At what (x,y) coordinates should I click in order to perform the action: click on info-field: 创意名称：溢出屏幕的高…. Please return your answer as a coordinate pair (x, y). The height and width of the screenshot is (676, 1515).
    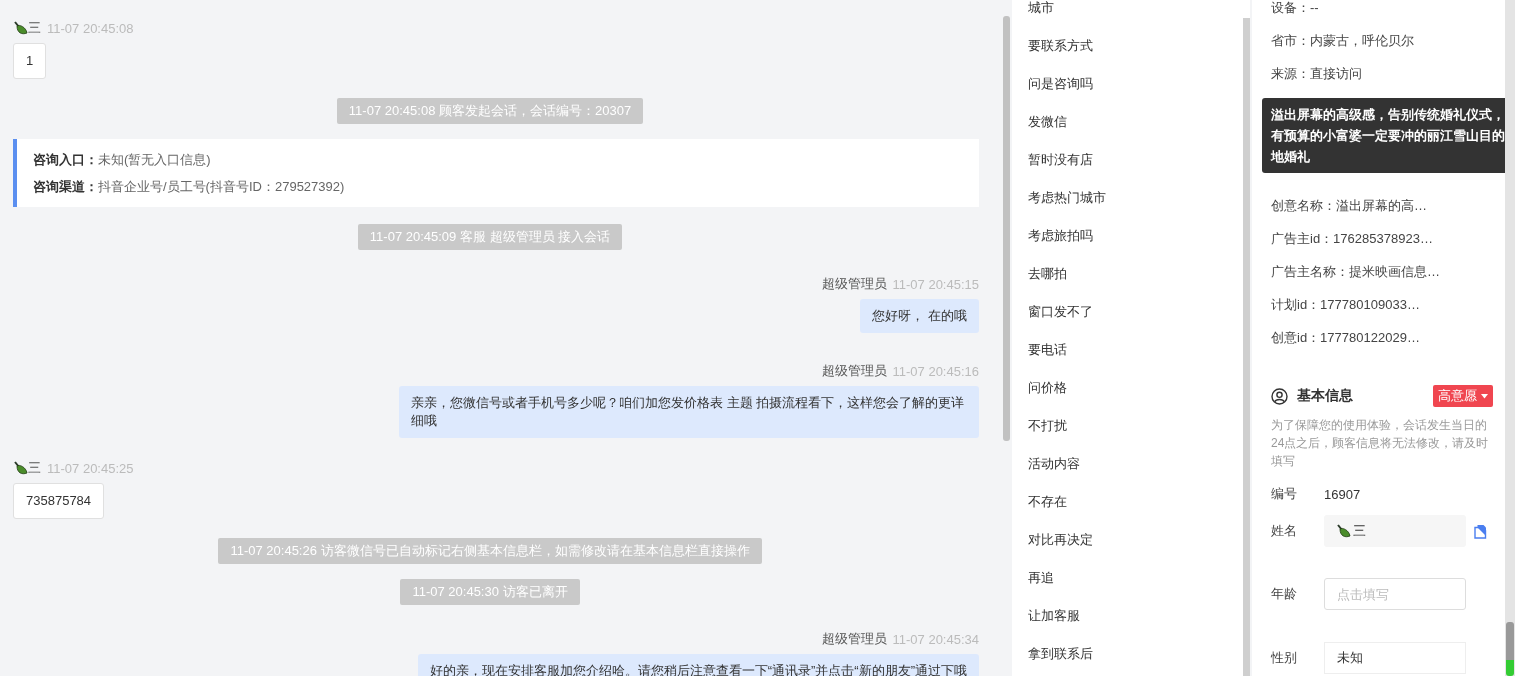
    Looking at the image, I should click on (1383, 205).